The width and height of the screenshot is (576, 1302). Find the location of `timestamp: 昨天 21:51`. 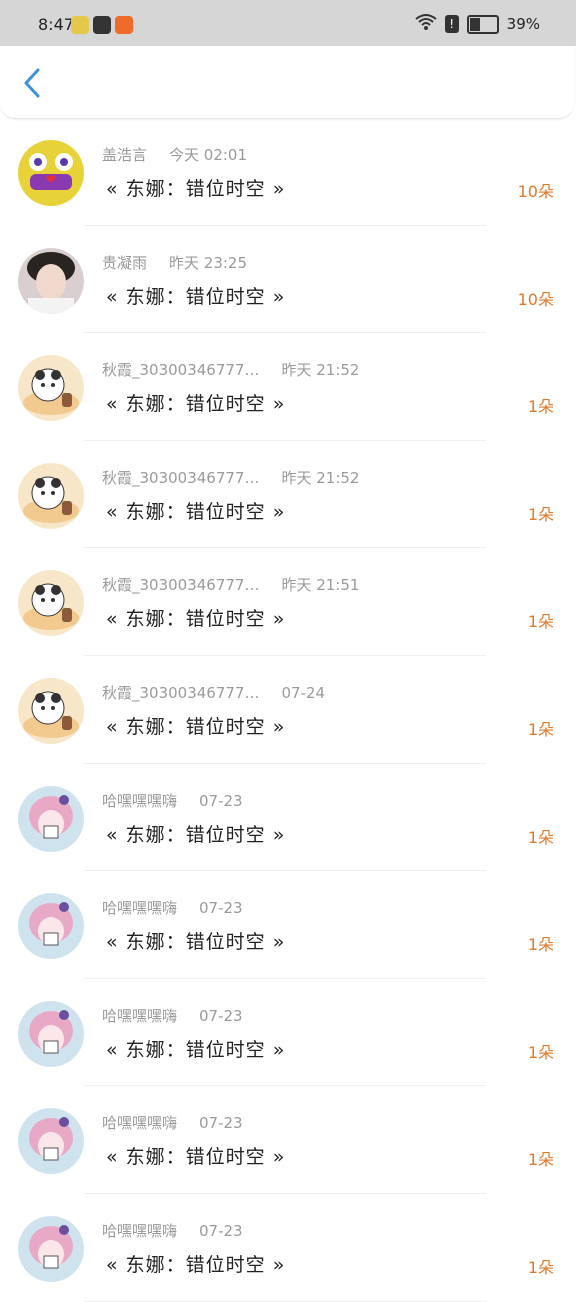

timestamp: 昨天 21:51 is located at coordinates (320, 585).